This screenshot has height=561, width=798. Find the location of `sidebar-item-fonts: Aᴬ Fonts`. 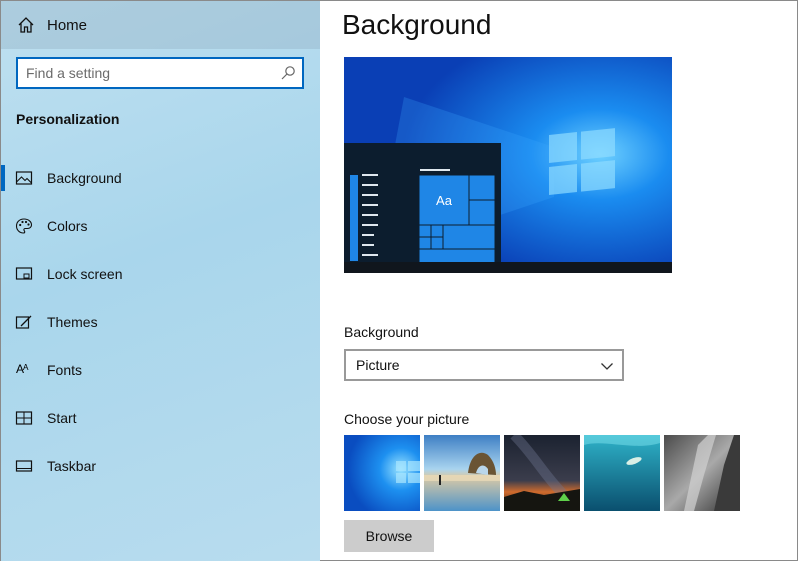

sidebar-item-fonts: Aᴬ Fonts is located at coordinates (160, 370).